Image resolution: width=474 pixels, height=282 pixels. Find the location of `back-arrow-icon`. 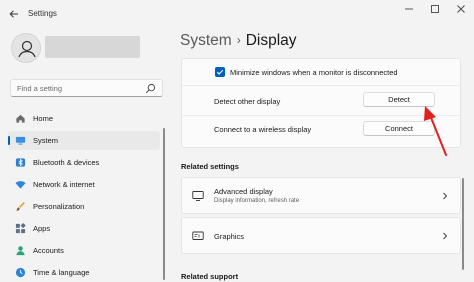

back-arrow-icon is located at coordinates (13, 14).